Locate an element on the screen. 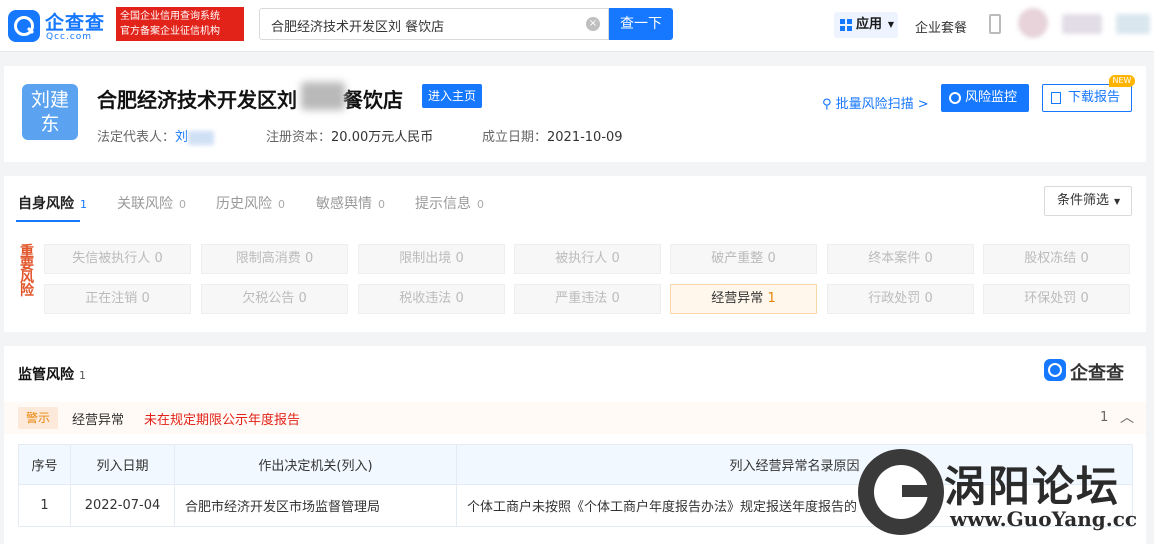 The height and width of the screenshot is (544, 1154). warning-type: 经营异常 is located at coordinates (98, 420).